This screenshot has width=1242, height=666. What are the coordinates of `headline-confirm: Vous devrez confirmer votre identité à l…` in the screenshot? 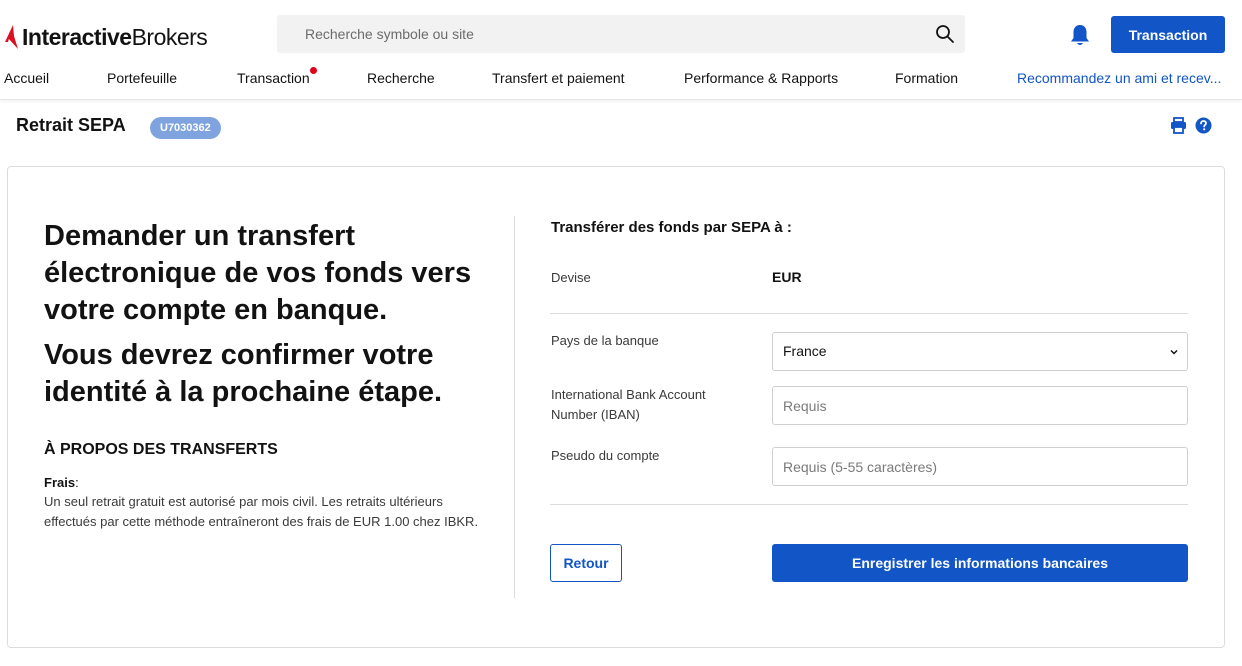 It's located at (243, 373).